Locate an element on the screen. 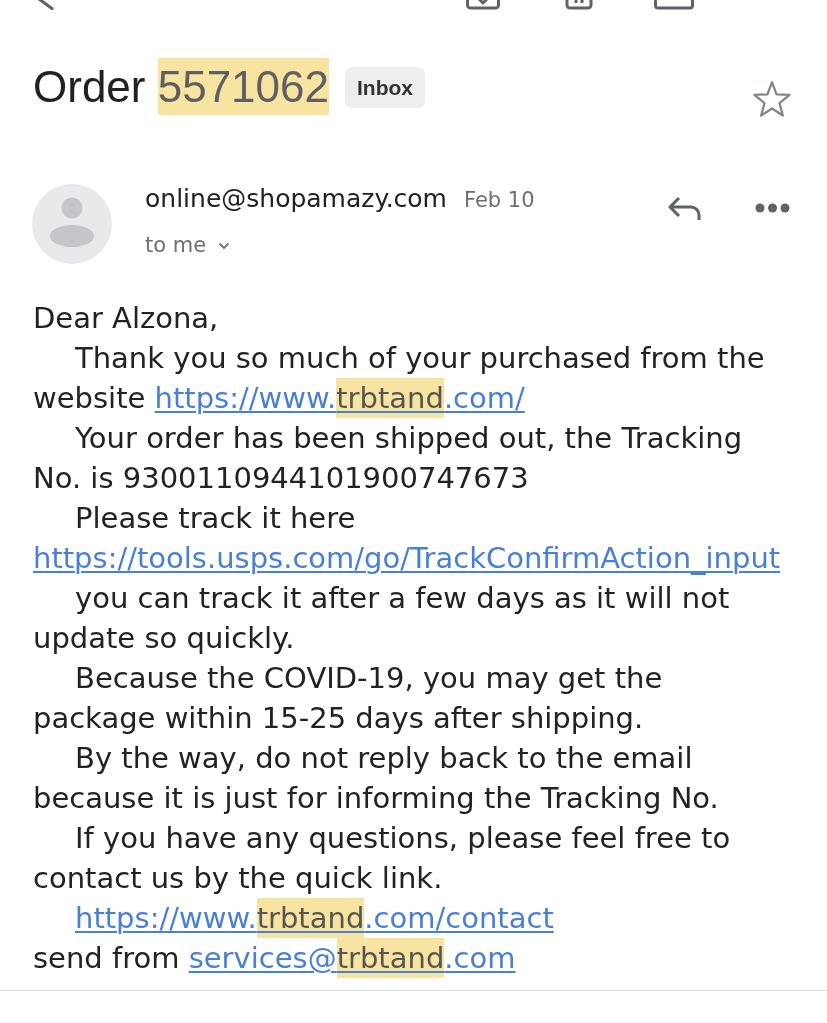 The height and width of the screenshot is (1023, 827). message-date: Feb 10 is located at coordinates (499, 200).